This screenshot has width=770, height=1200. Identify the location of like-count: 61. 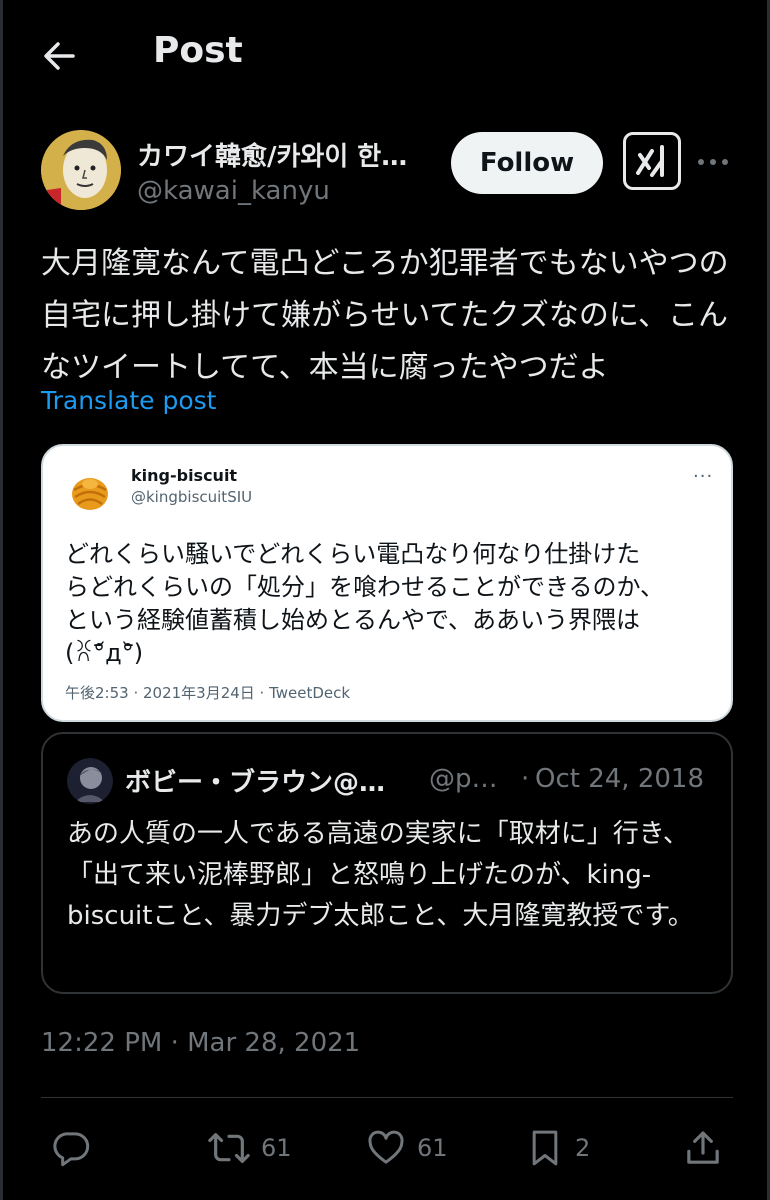
(432, 1148).